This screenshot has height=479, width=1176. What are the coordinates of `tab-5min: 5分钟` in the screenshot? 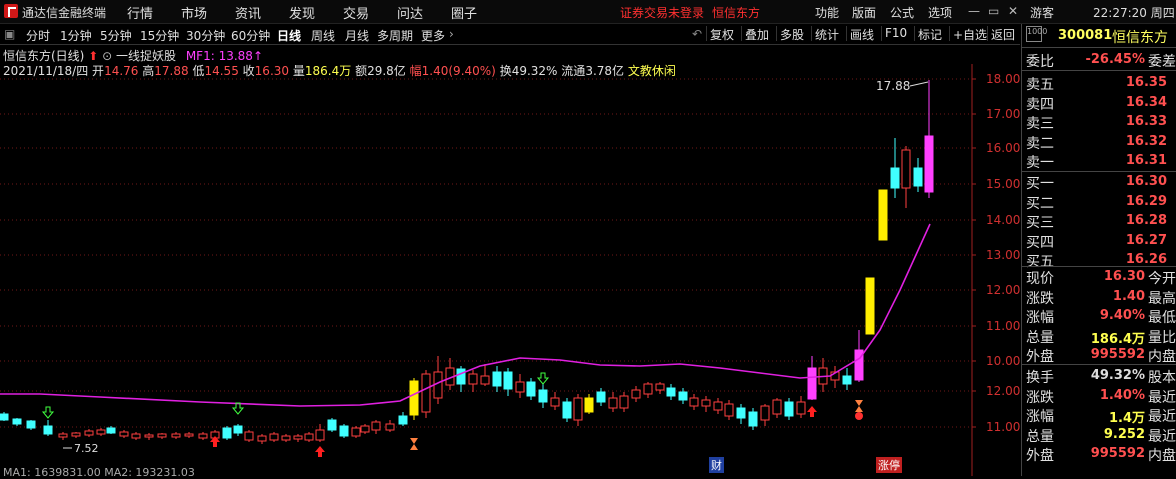 It's located at (116, 35).